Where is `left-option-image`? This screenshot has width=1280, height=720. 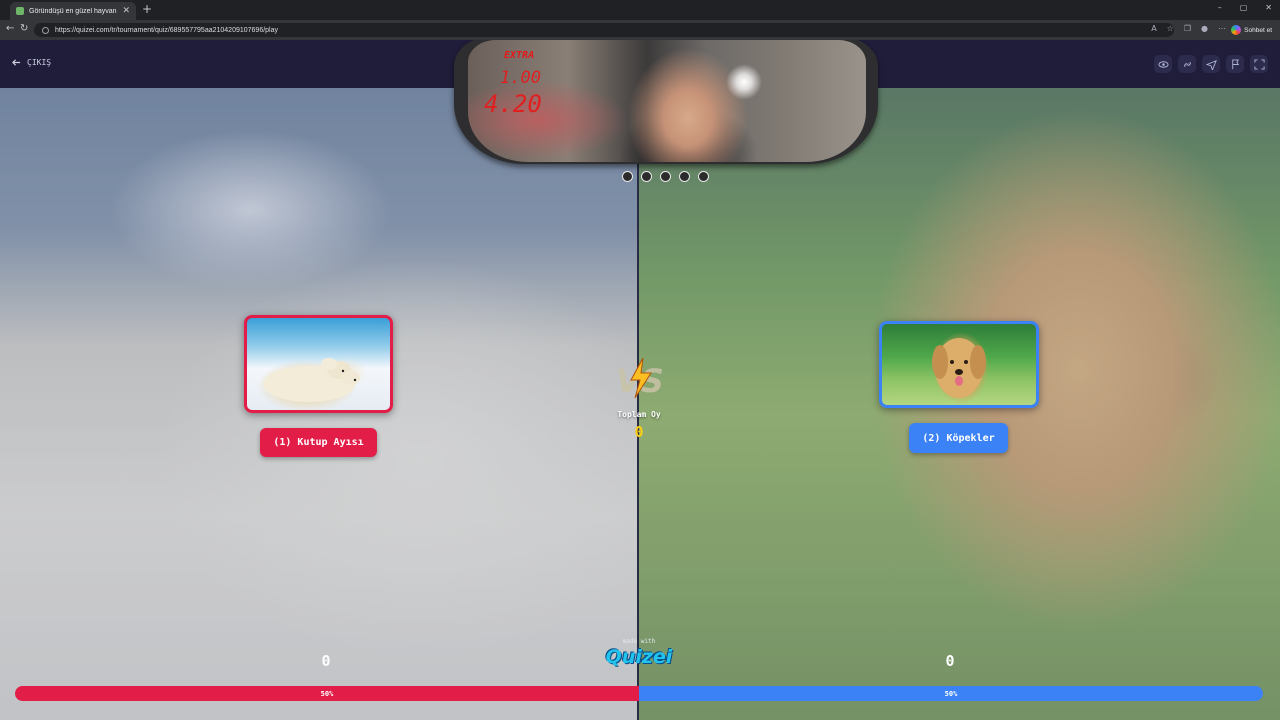 left-option-image is located at coordinates (318, 364).